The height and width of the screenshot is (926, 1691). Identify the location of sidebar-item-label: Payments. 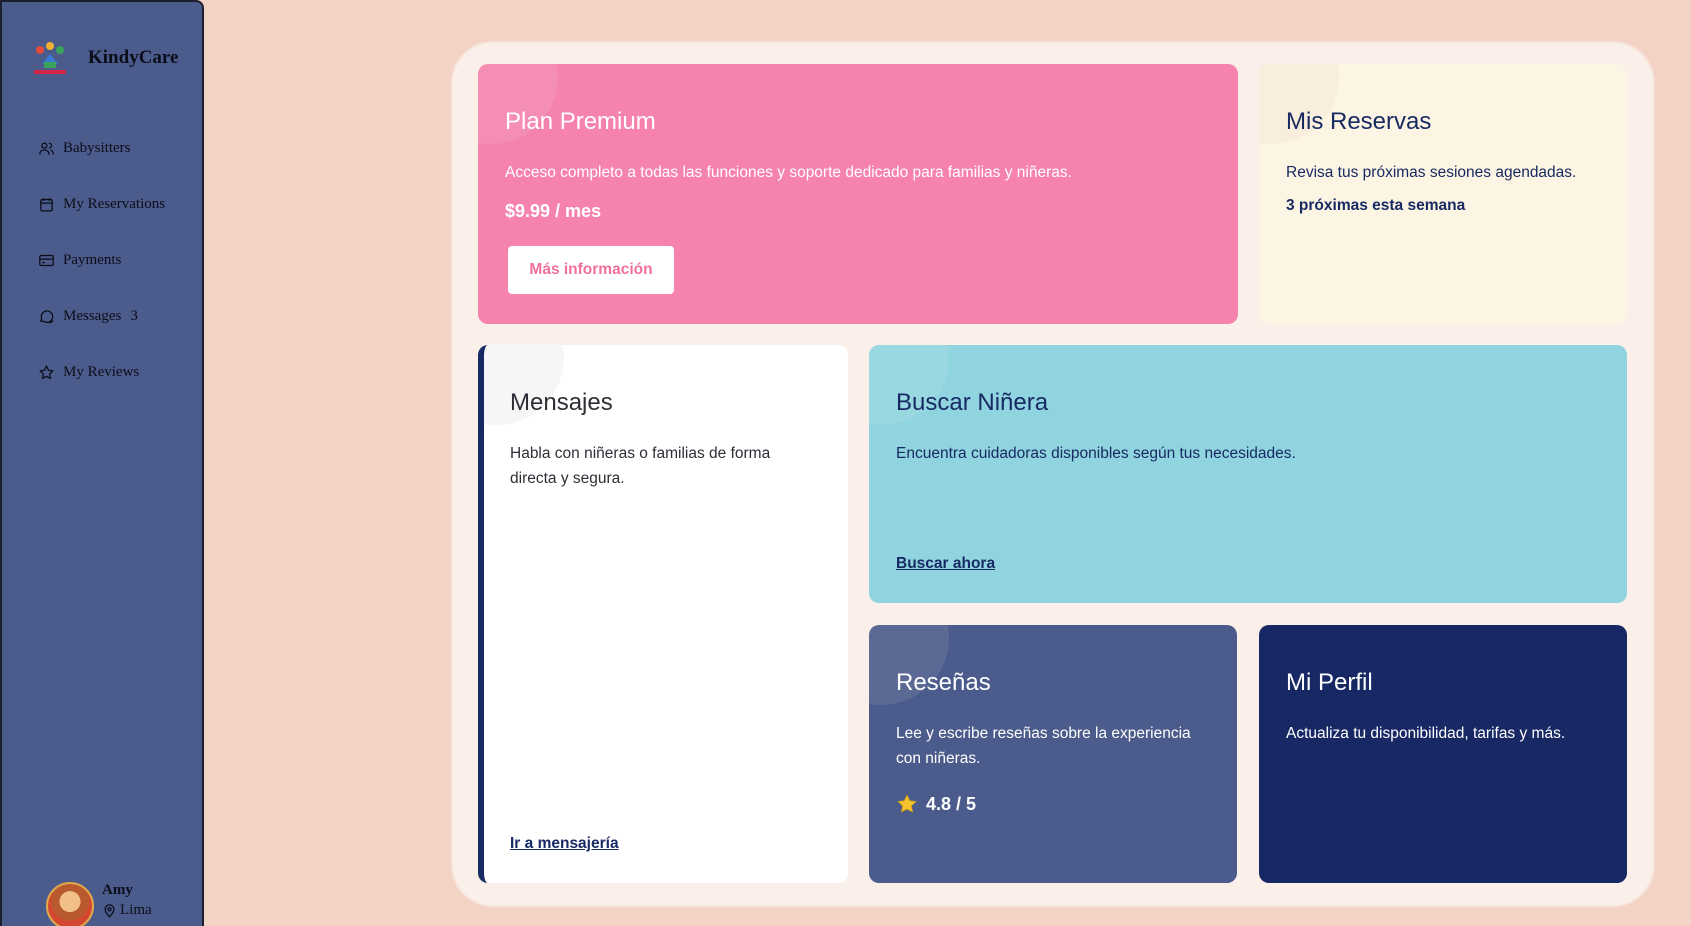
(92, 259).